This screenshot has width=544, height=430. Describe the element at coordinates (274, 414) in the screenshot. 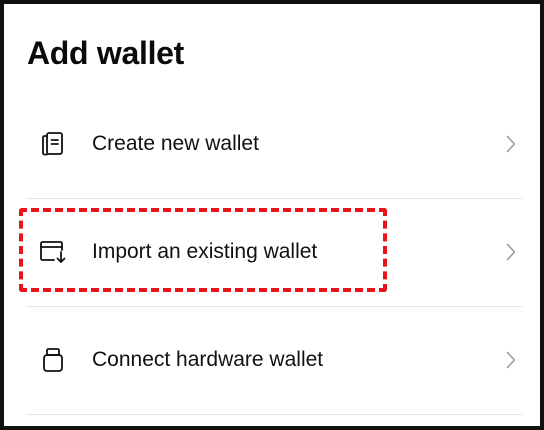

I see `divider` at that location.